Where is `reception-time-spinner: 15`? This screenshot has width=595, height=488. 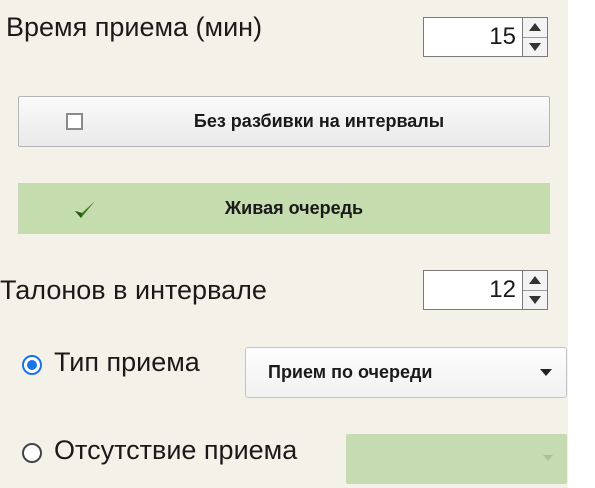
reception-time-spinner: 15 is located at coordinates (485, 37).